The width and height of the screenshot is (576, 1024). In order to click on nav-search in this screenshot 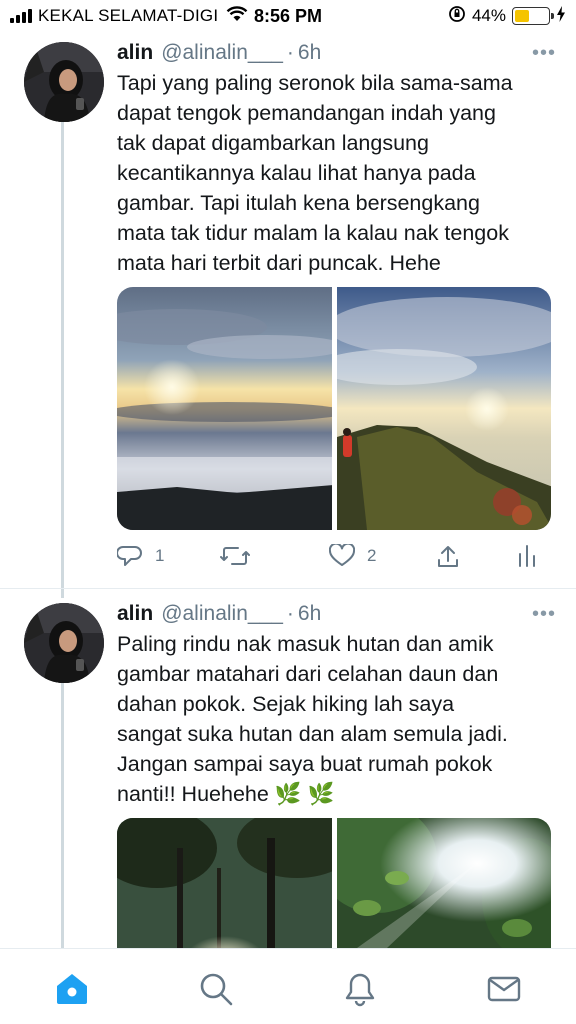, I will do `click(216, 989)`.